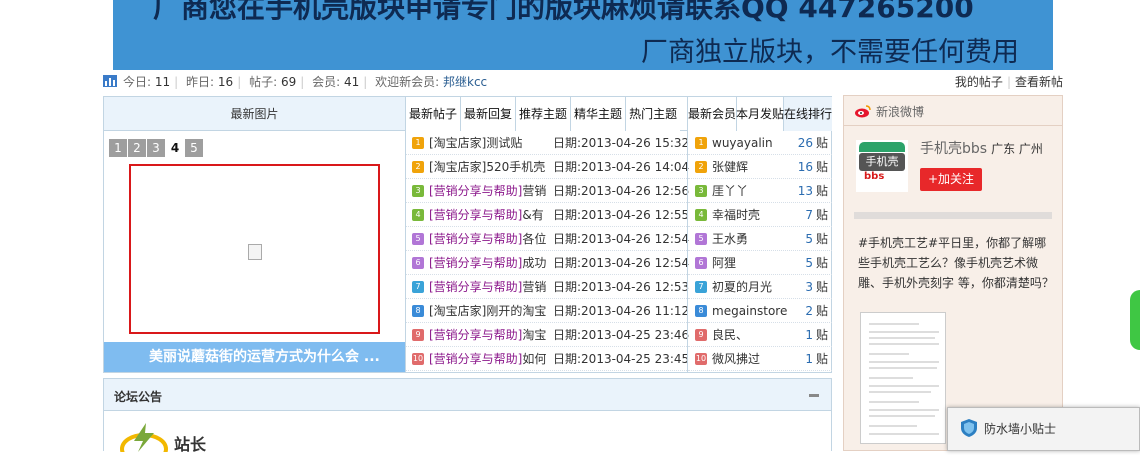  What do you see at coordinates (760, 263) in the screenshot?
I see `member-row: 6 阿狸 5 贴` at bounding box center [760, 263].